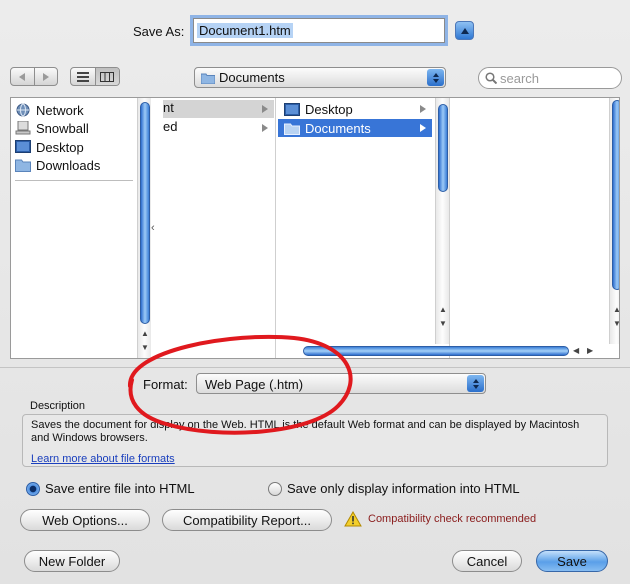  I want to click on column-row-label: nt, so click(168, 107).